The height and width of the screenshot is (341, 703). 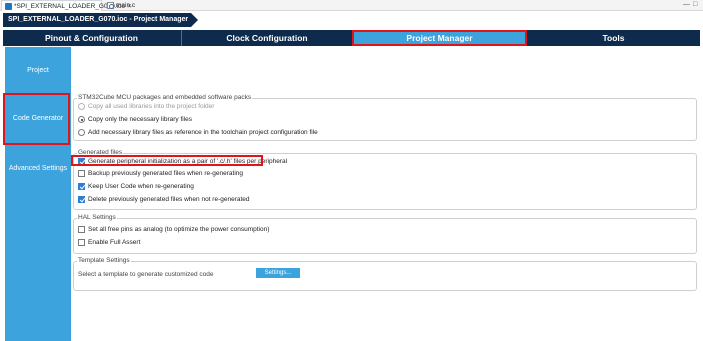 I want to click on option-keep-user-code: Keep User Code when re-generating, so click(x=136, y=186).